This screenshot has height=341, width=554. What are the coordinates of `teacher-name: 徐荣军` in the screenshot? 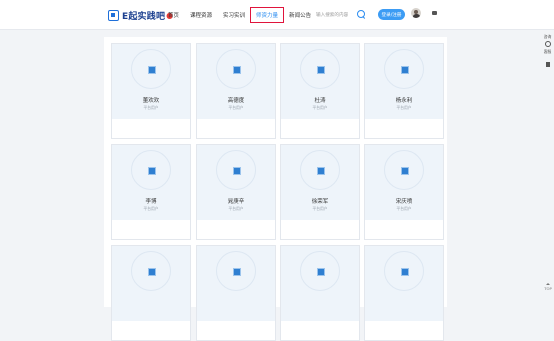 It's located at (320, 202).